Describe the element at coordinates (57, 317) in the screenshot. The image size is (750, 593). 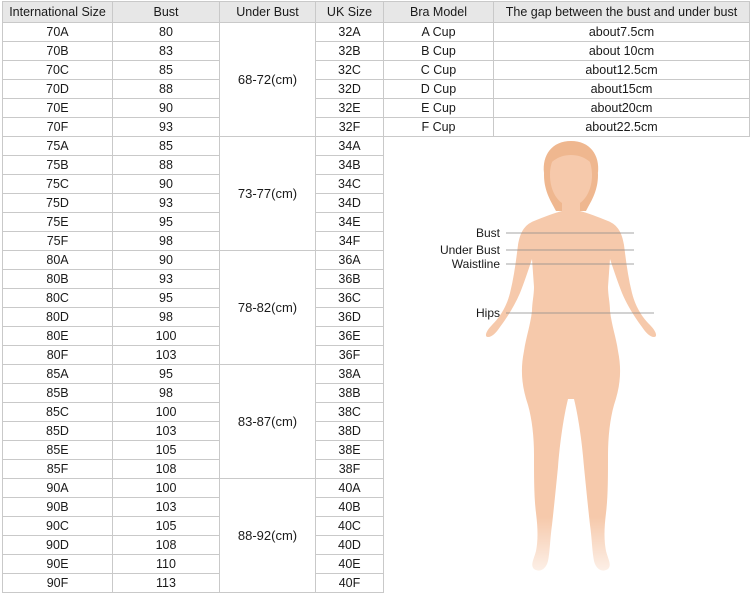
I see `international-size-cell: 80D` at that location.